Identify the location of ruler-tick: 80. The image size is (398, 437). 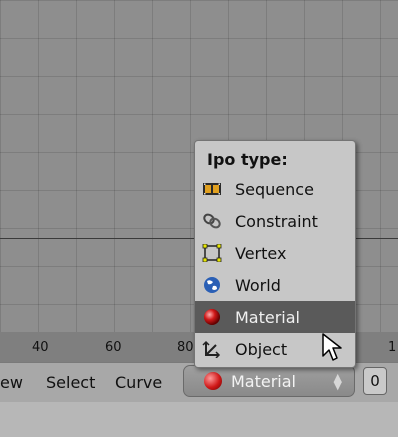
(185, 347).